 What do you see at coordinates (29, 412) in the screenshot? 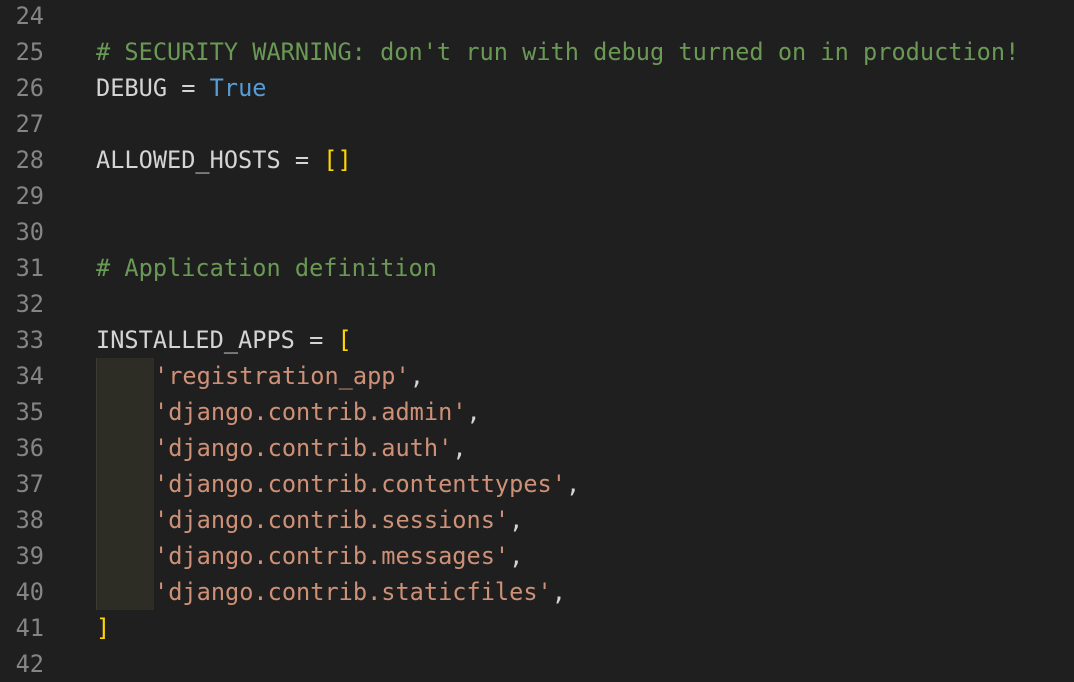
I see `line-number: 35` at bounding box center [29, 412].